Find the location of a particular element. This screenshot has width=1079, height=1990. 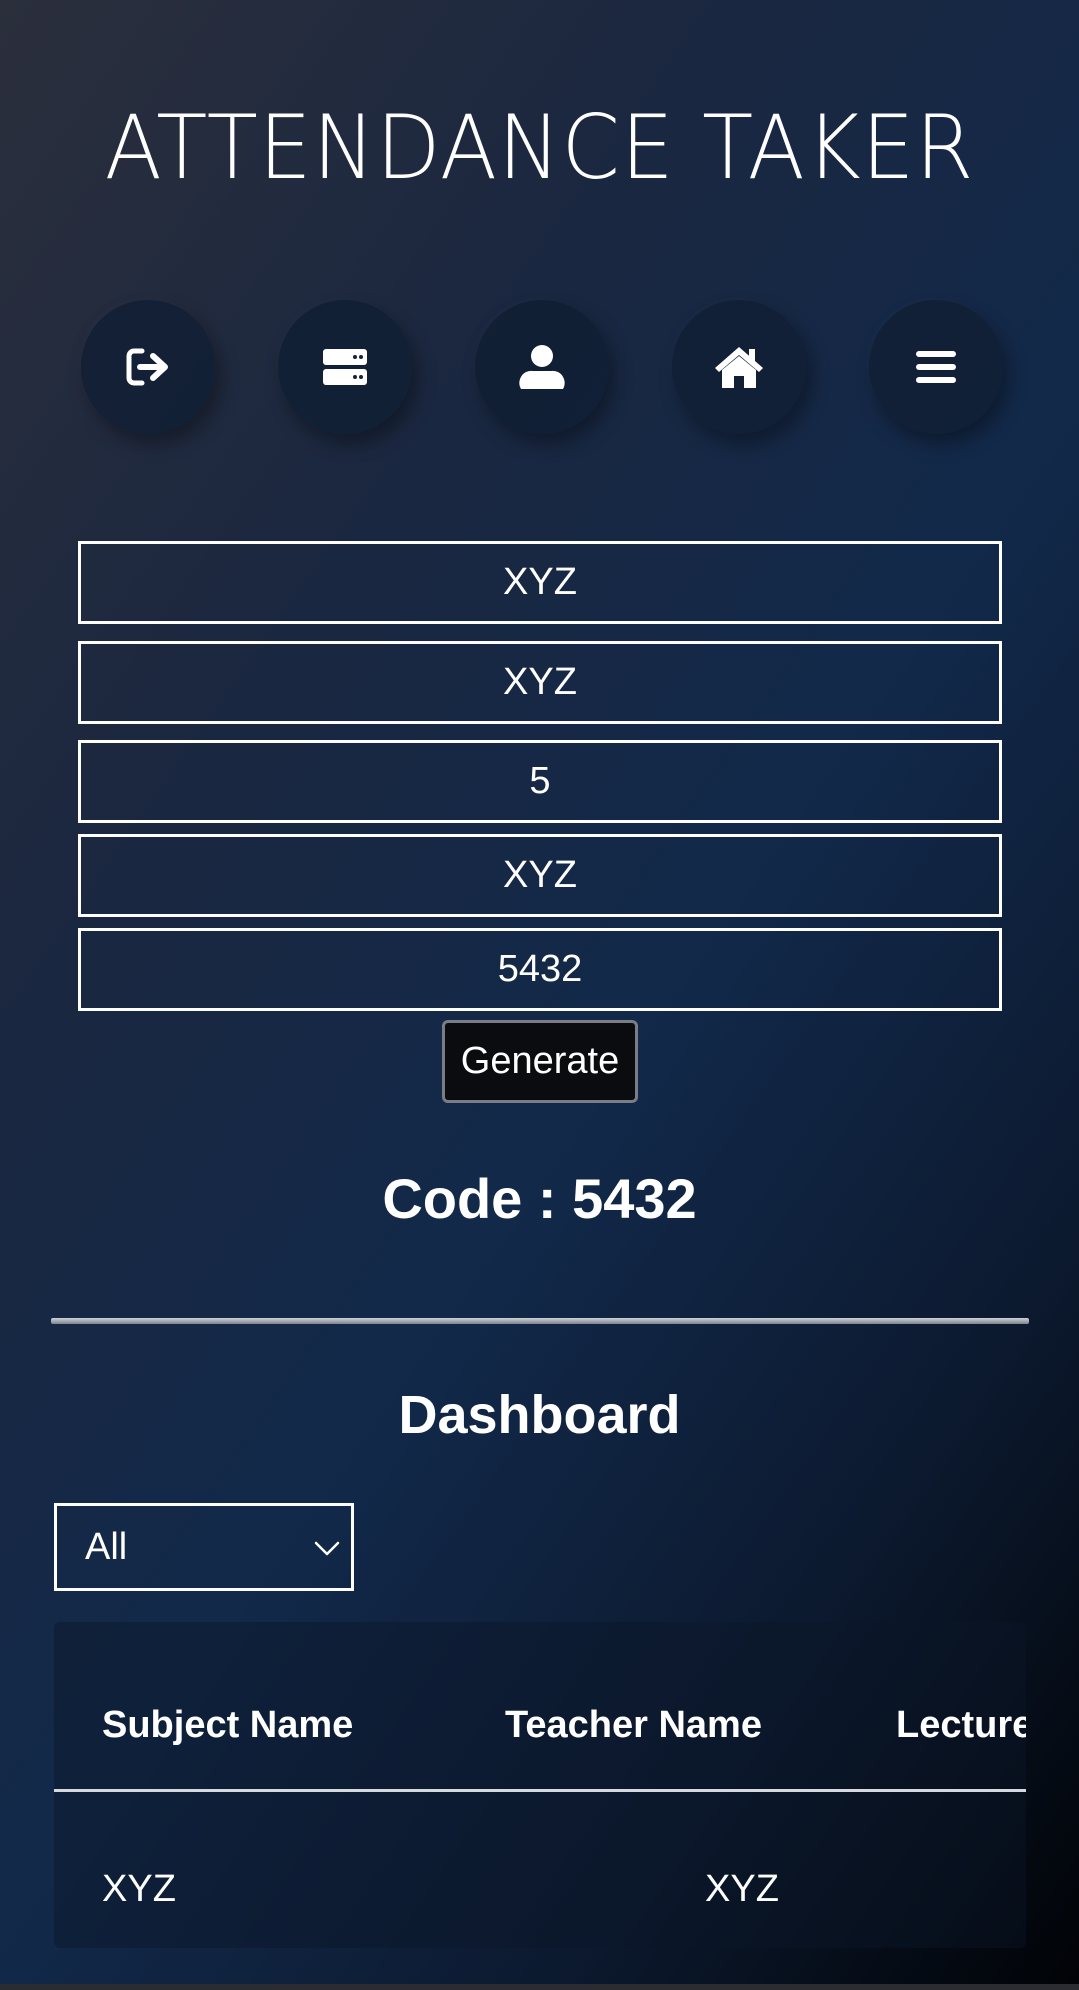

home-button is located at coordinates (739, 367).